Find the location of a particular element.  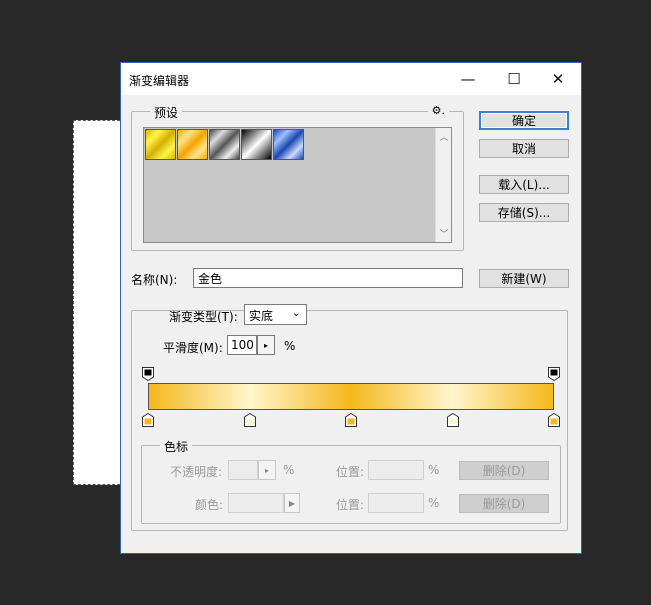

presets-legend: 预设 is located at coordinates (166, 112).